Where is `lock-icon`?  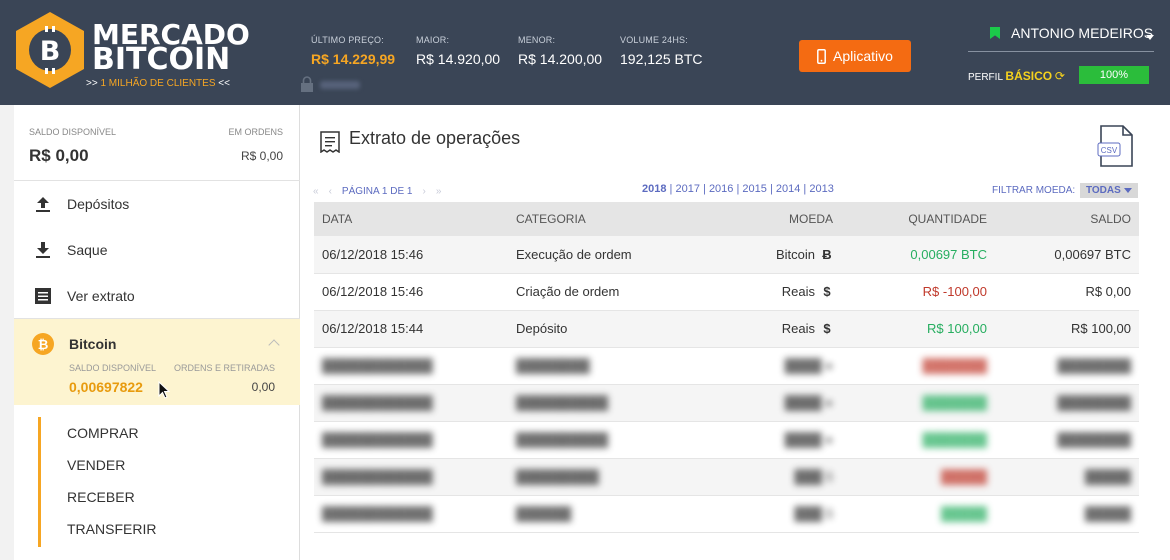
lock-icon is located at coordinates (307, 84).